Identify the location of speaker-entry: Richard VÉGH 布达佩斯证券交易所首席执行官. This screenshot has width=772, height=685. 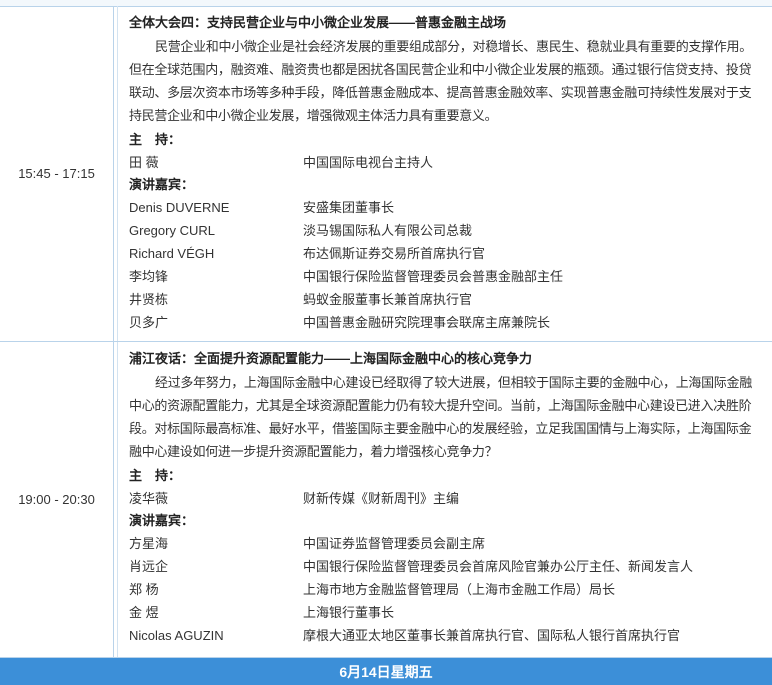
(445, 253).